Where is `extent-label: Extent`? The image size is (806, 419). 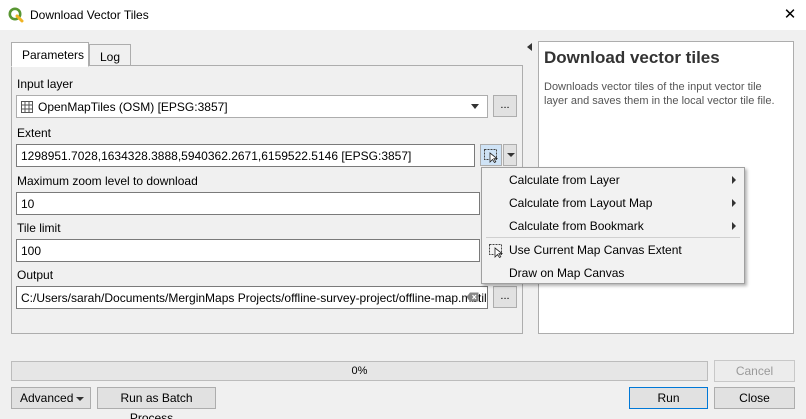 extent-label: Extent is located at coordinates (34, 133).